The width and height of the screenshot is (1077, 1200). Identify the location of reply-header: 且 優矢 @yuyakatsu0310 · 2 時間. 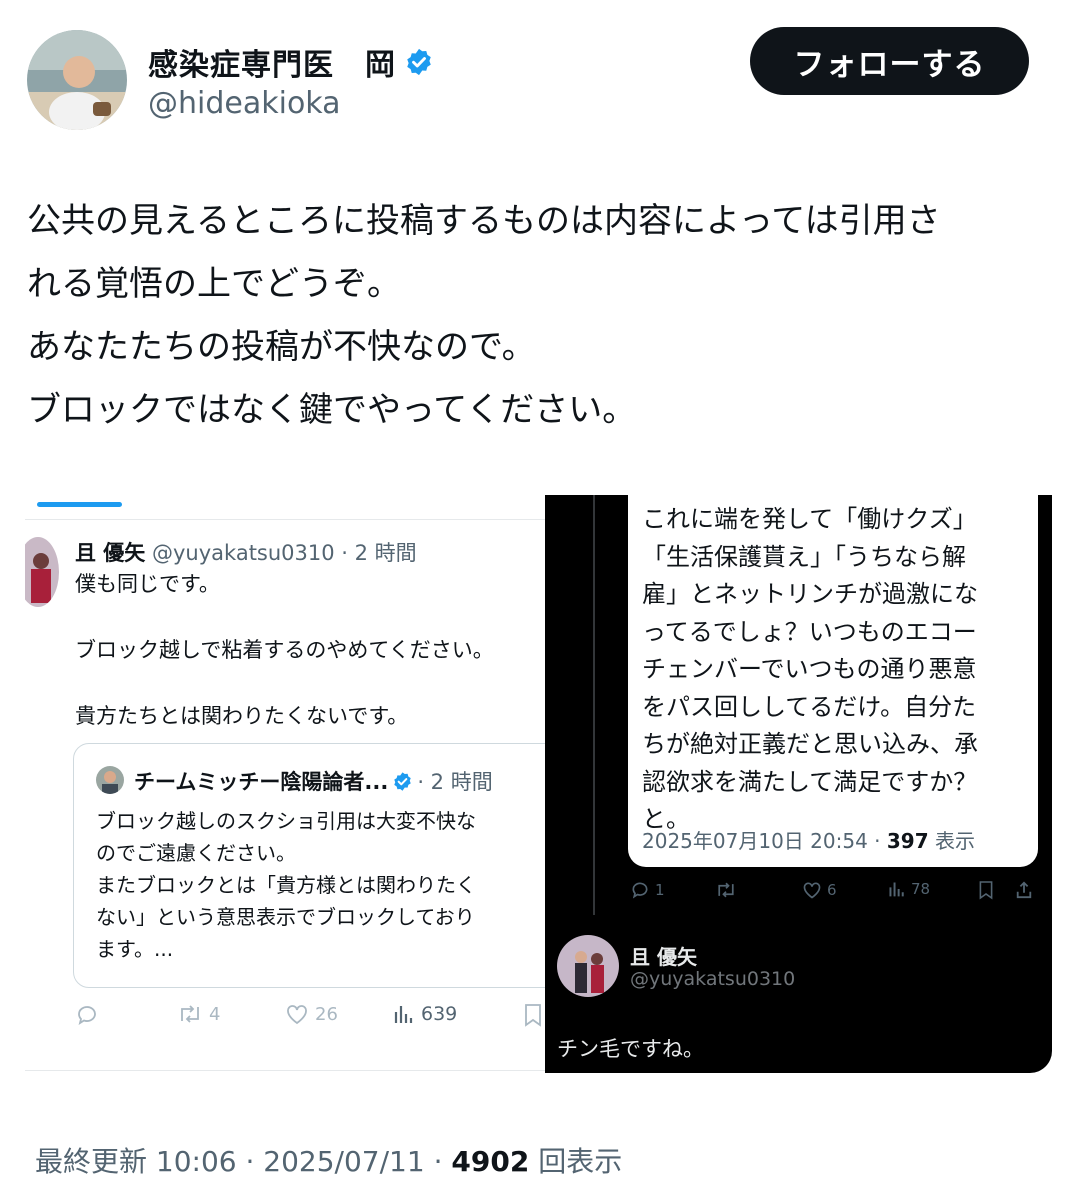
(246, 552).